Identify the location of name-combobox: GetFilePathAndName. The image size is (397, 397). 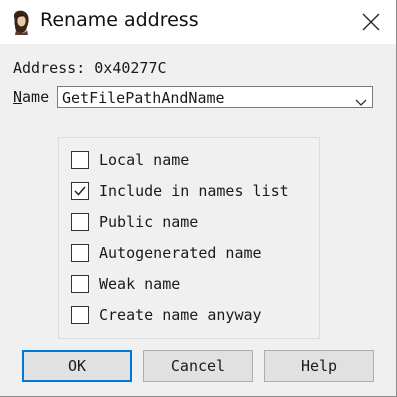
(215, 97).